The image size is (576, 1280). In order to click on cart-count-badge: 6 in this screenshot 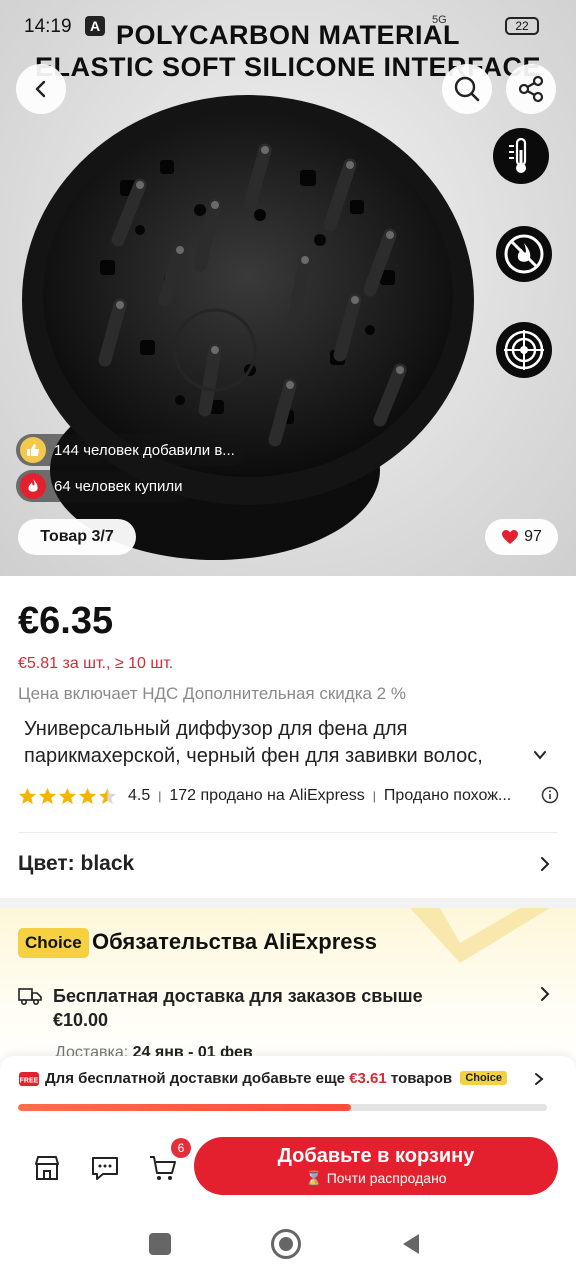, I will do `click(181, 1148)`.